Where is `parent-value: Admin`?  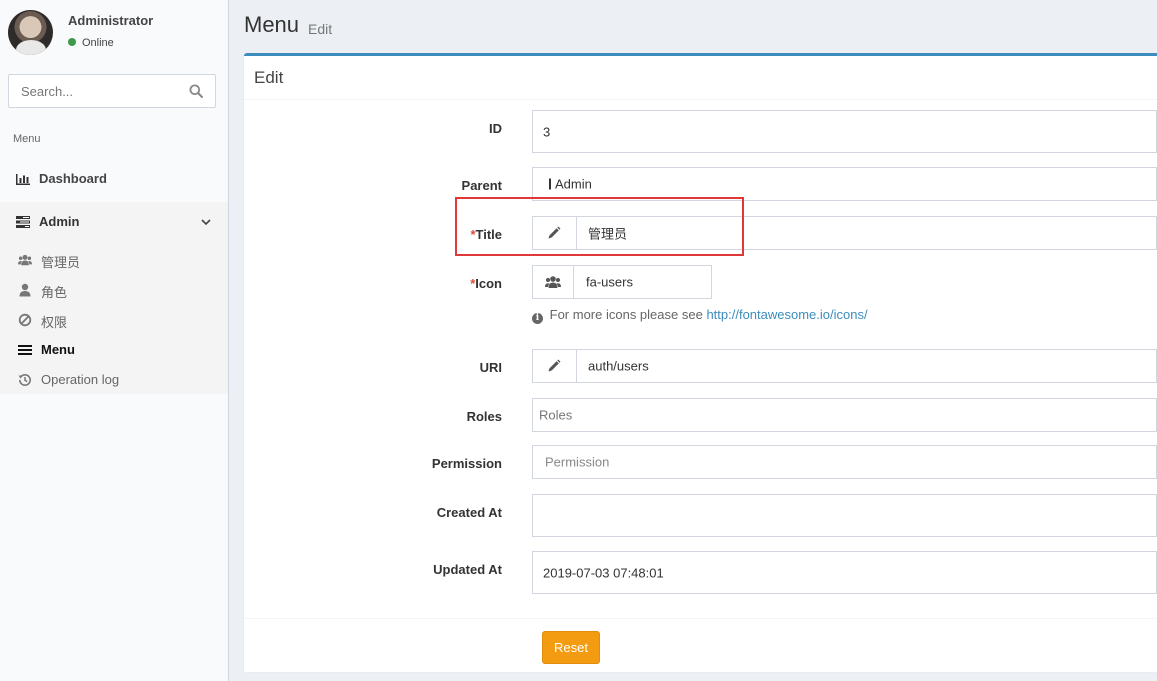 parent-value: Admin is located at coordinates (570, 184).